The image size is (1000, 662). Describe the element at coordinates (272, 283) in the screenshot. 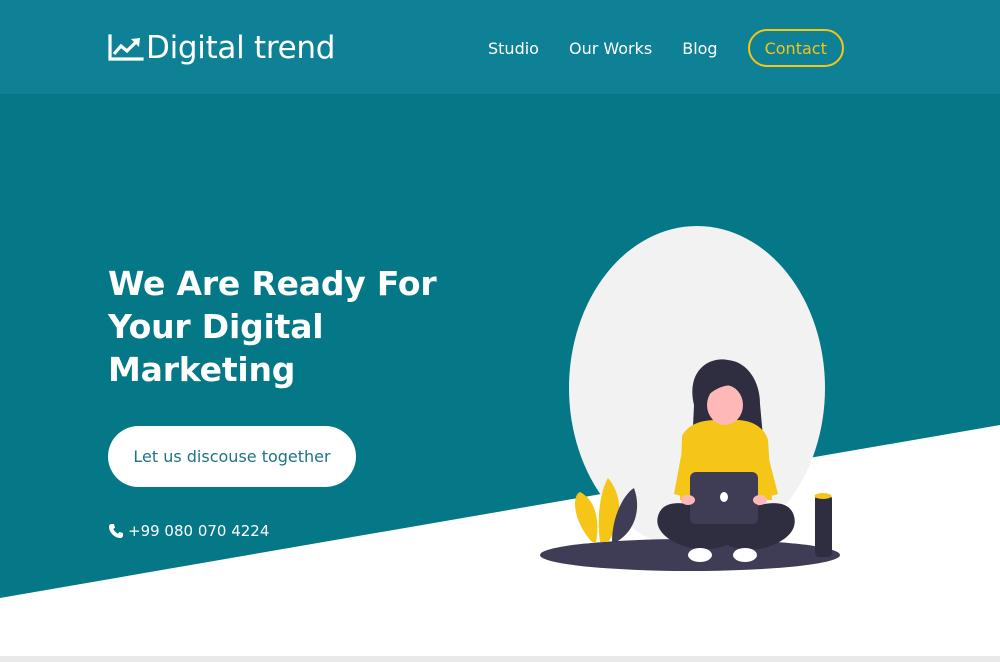

I see `headline-line-1: We Are Ready For` at that location.